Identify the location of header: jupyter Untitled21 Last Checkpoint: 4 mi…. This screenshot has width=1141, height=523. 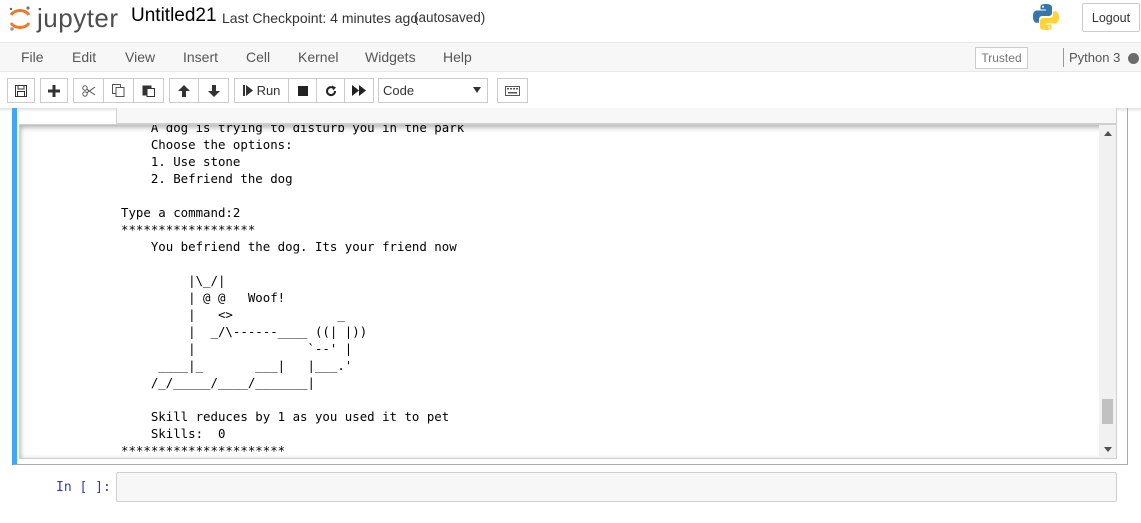
(570, 21).